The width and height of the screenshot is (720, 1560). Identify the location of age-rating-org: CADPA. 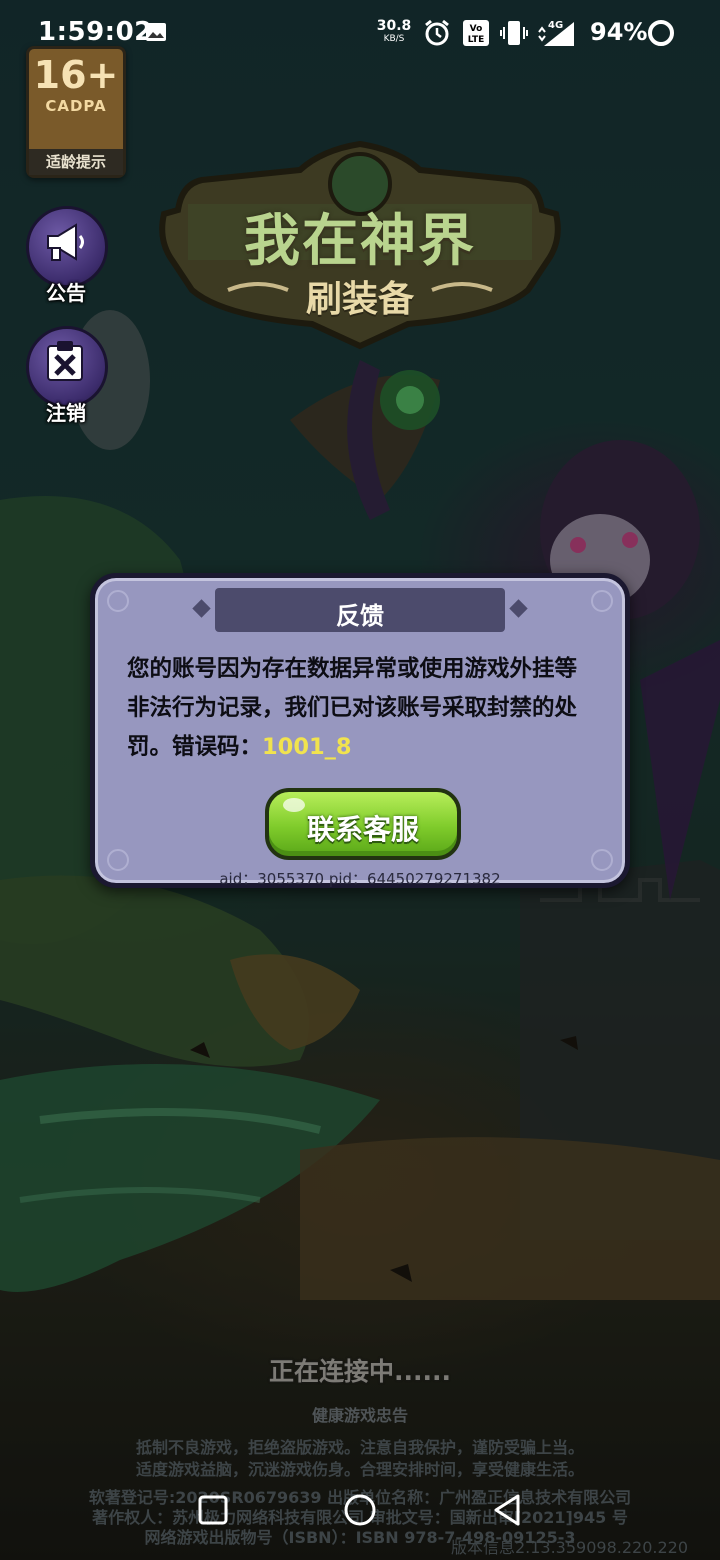
(76, 106).